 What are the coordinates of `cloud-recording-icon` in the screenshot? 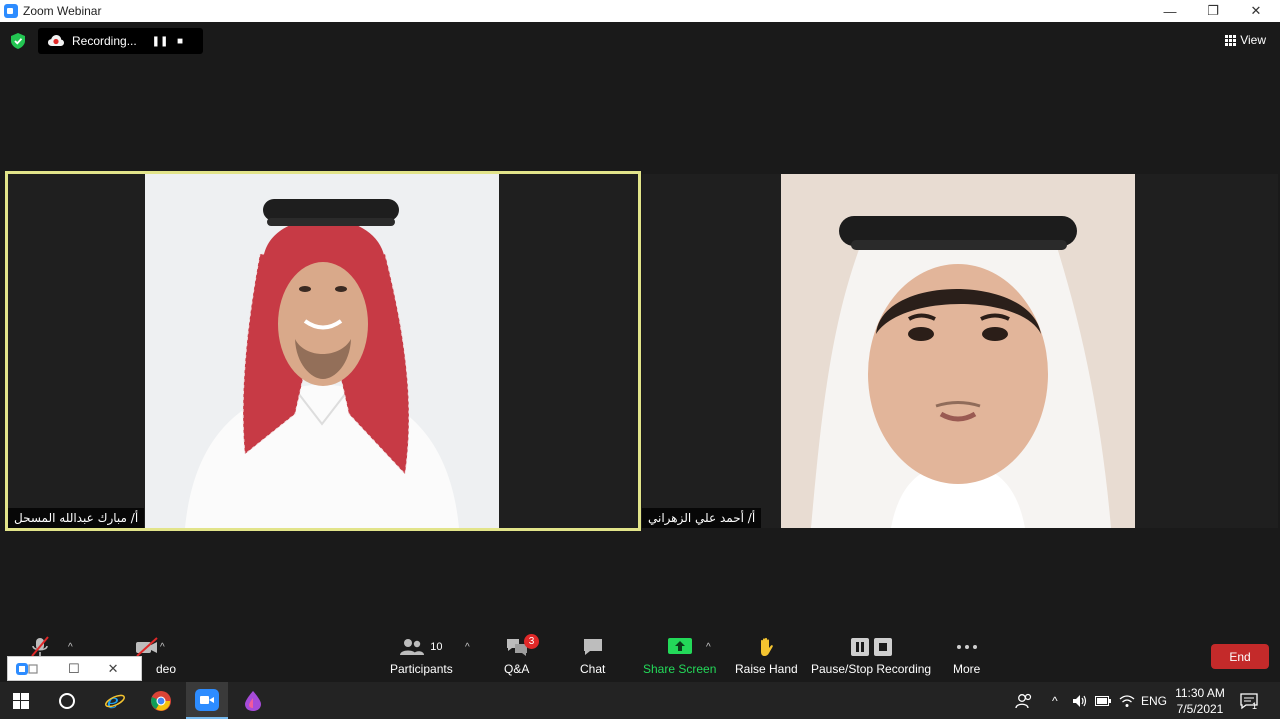 It's located at (56, 40).